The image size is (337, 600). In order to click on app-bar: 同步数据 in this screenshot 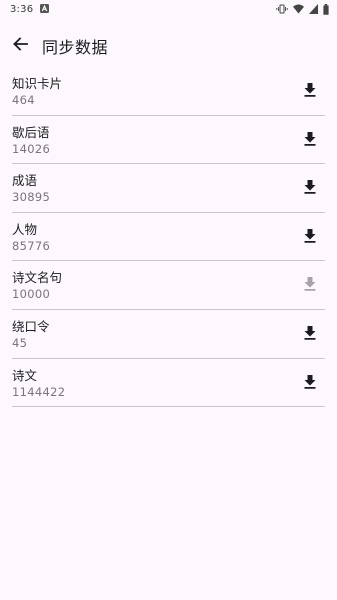, I will do `click(168, 43)`.